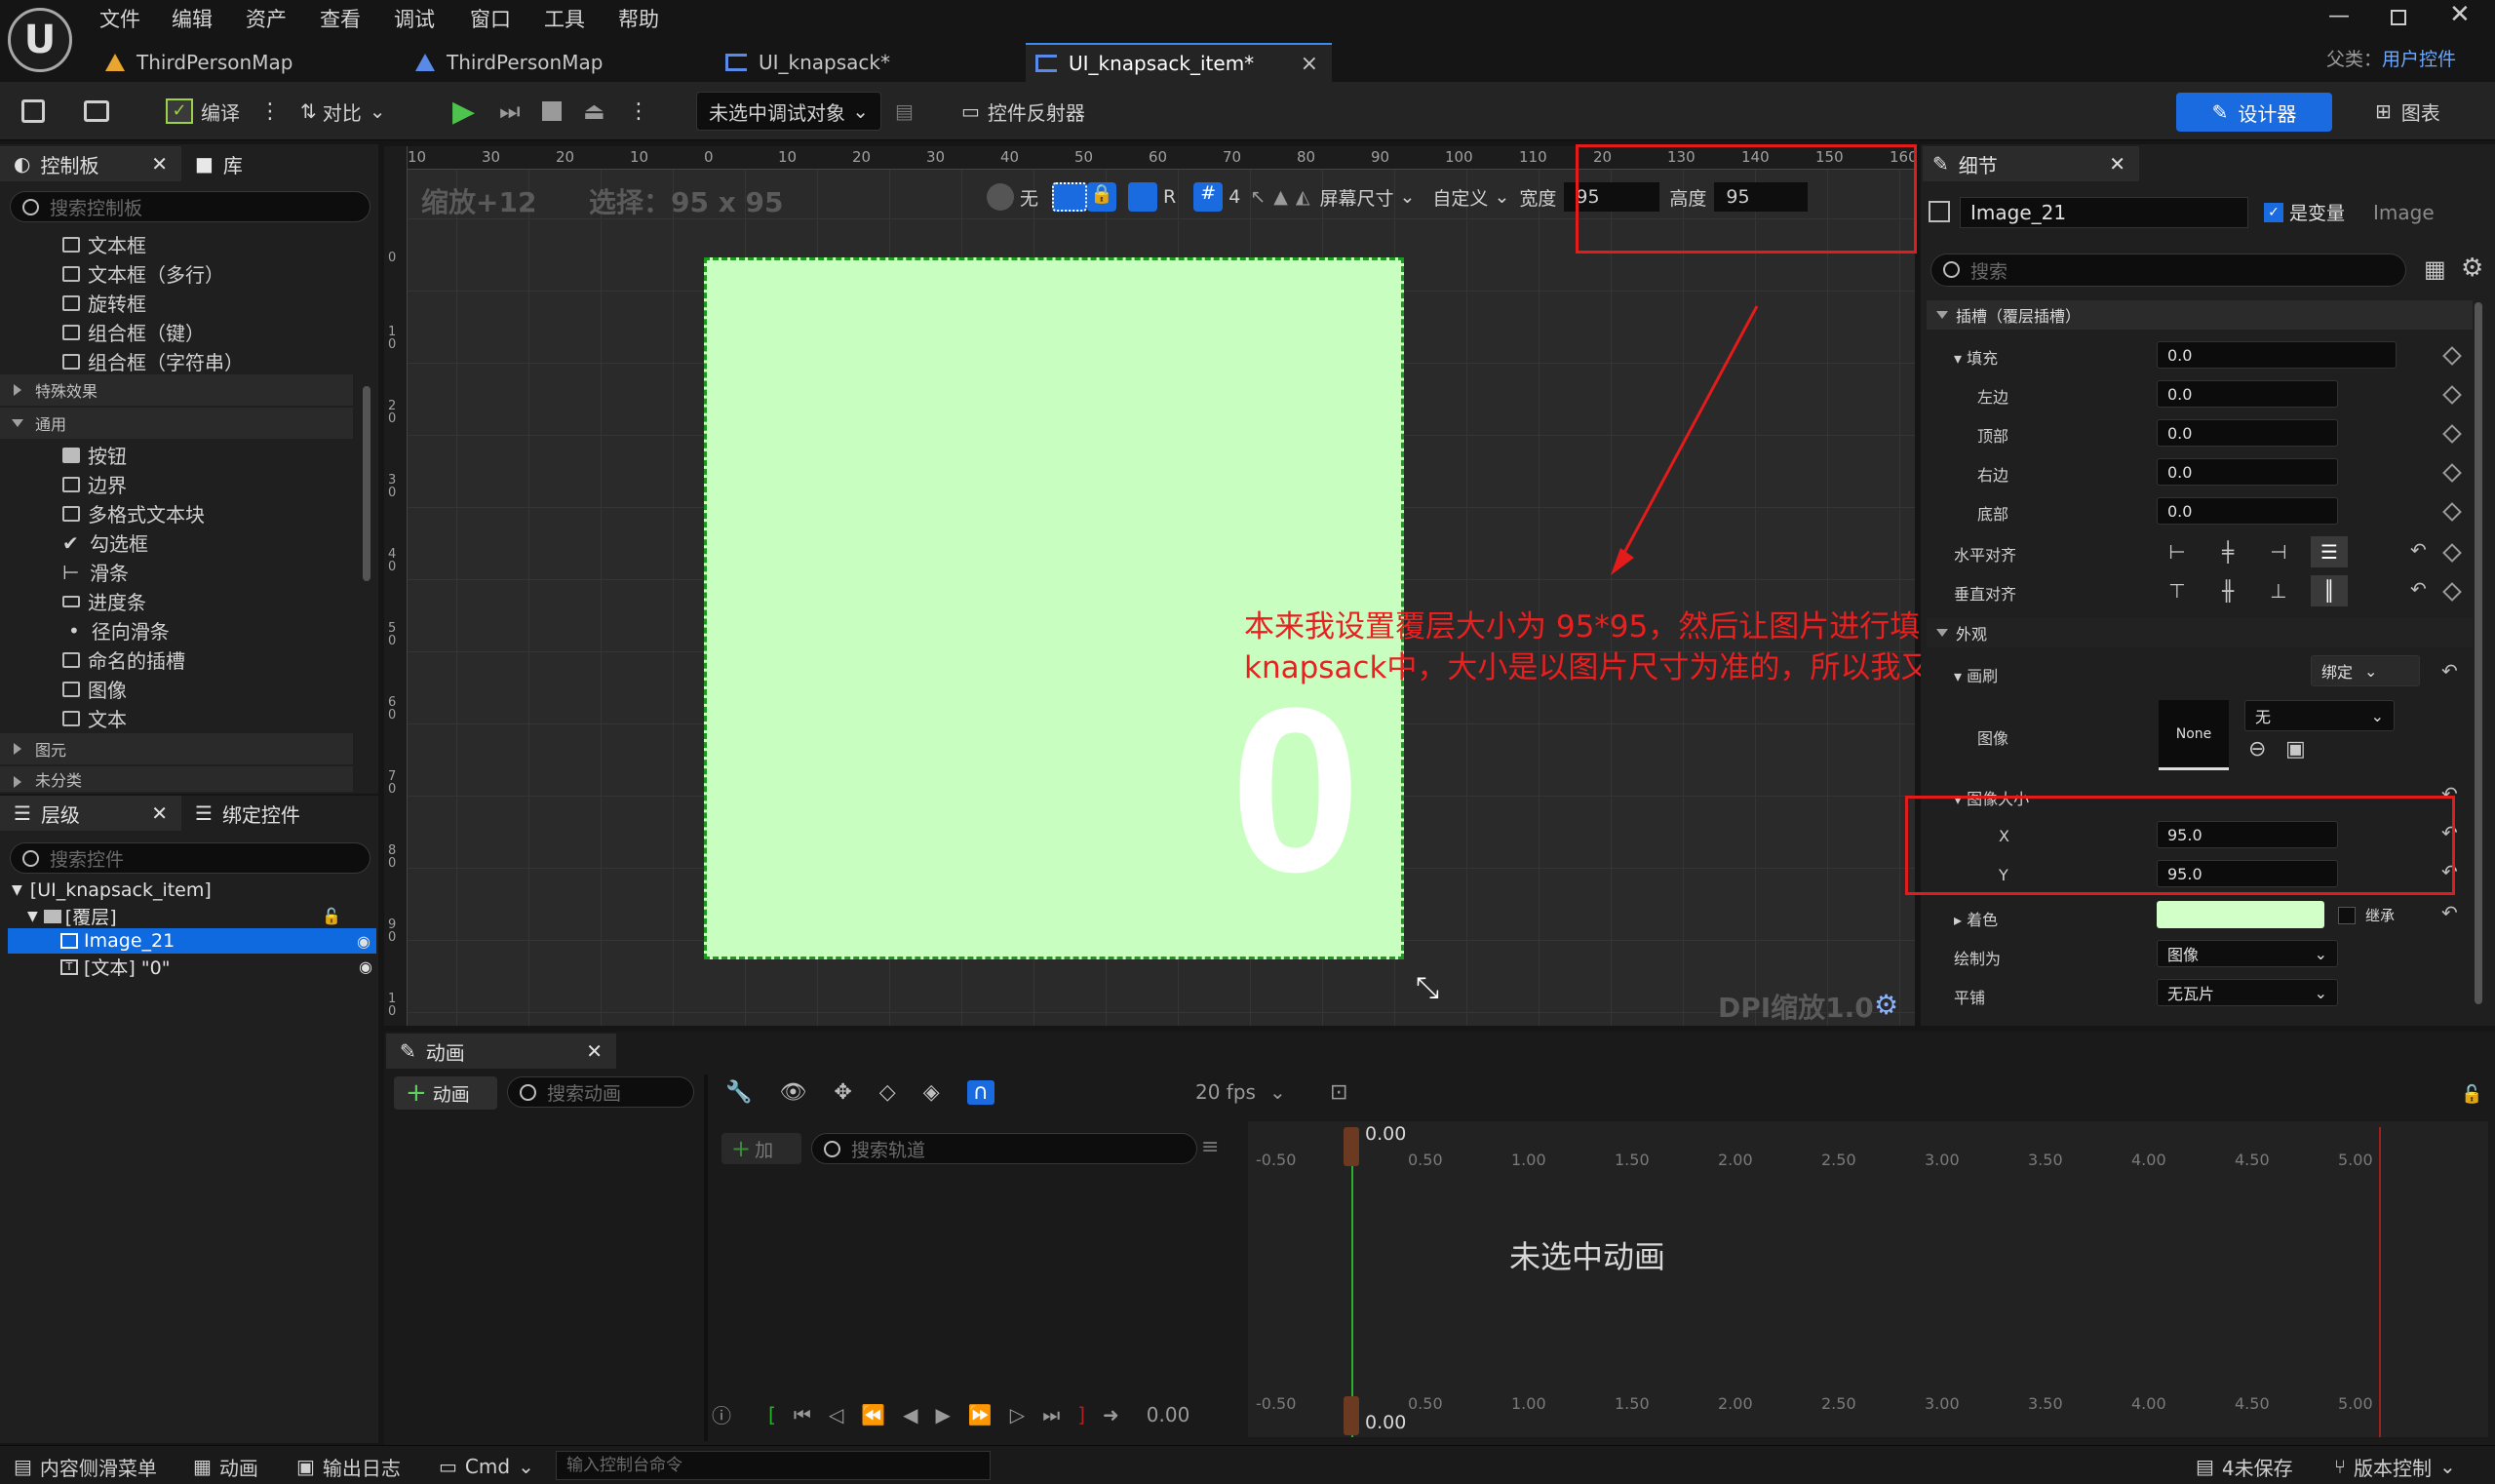  I want to click on inherit-checkbox: 继承, so click(2366, 915).